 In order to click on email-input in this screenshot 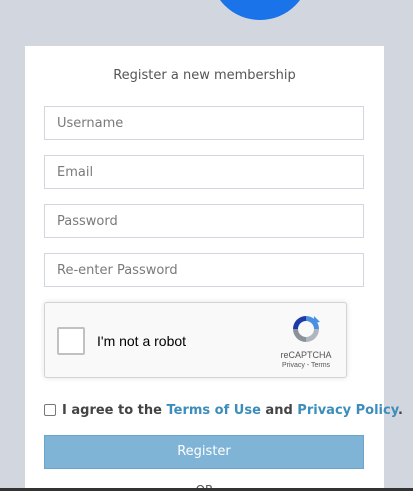, I will do `click(204, 172)`.